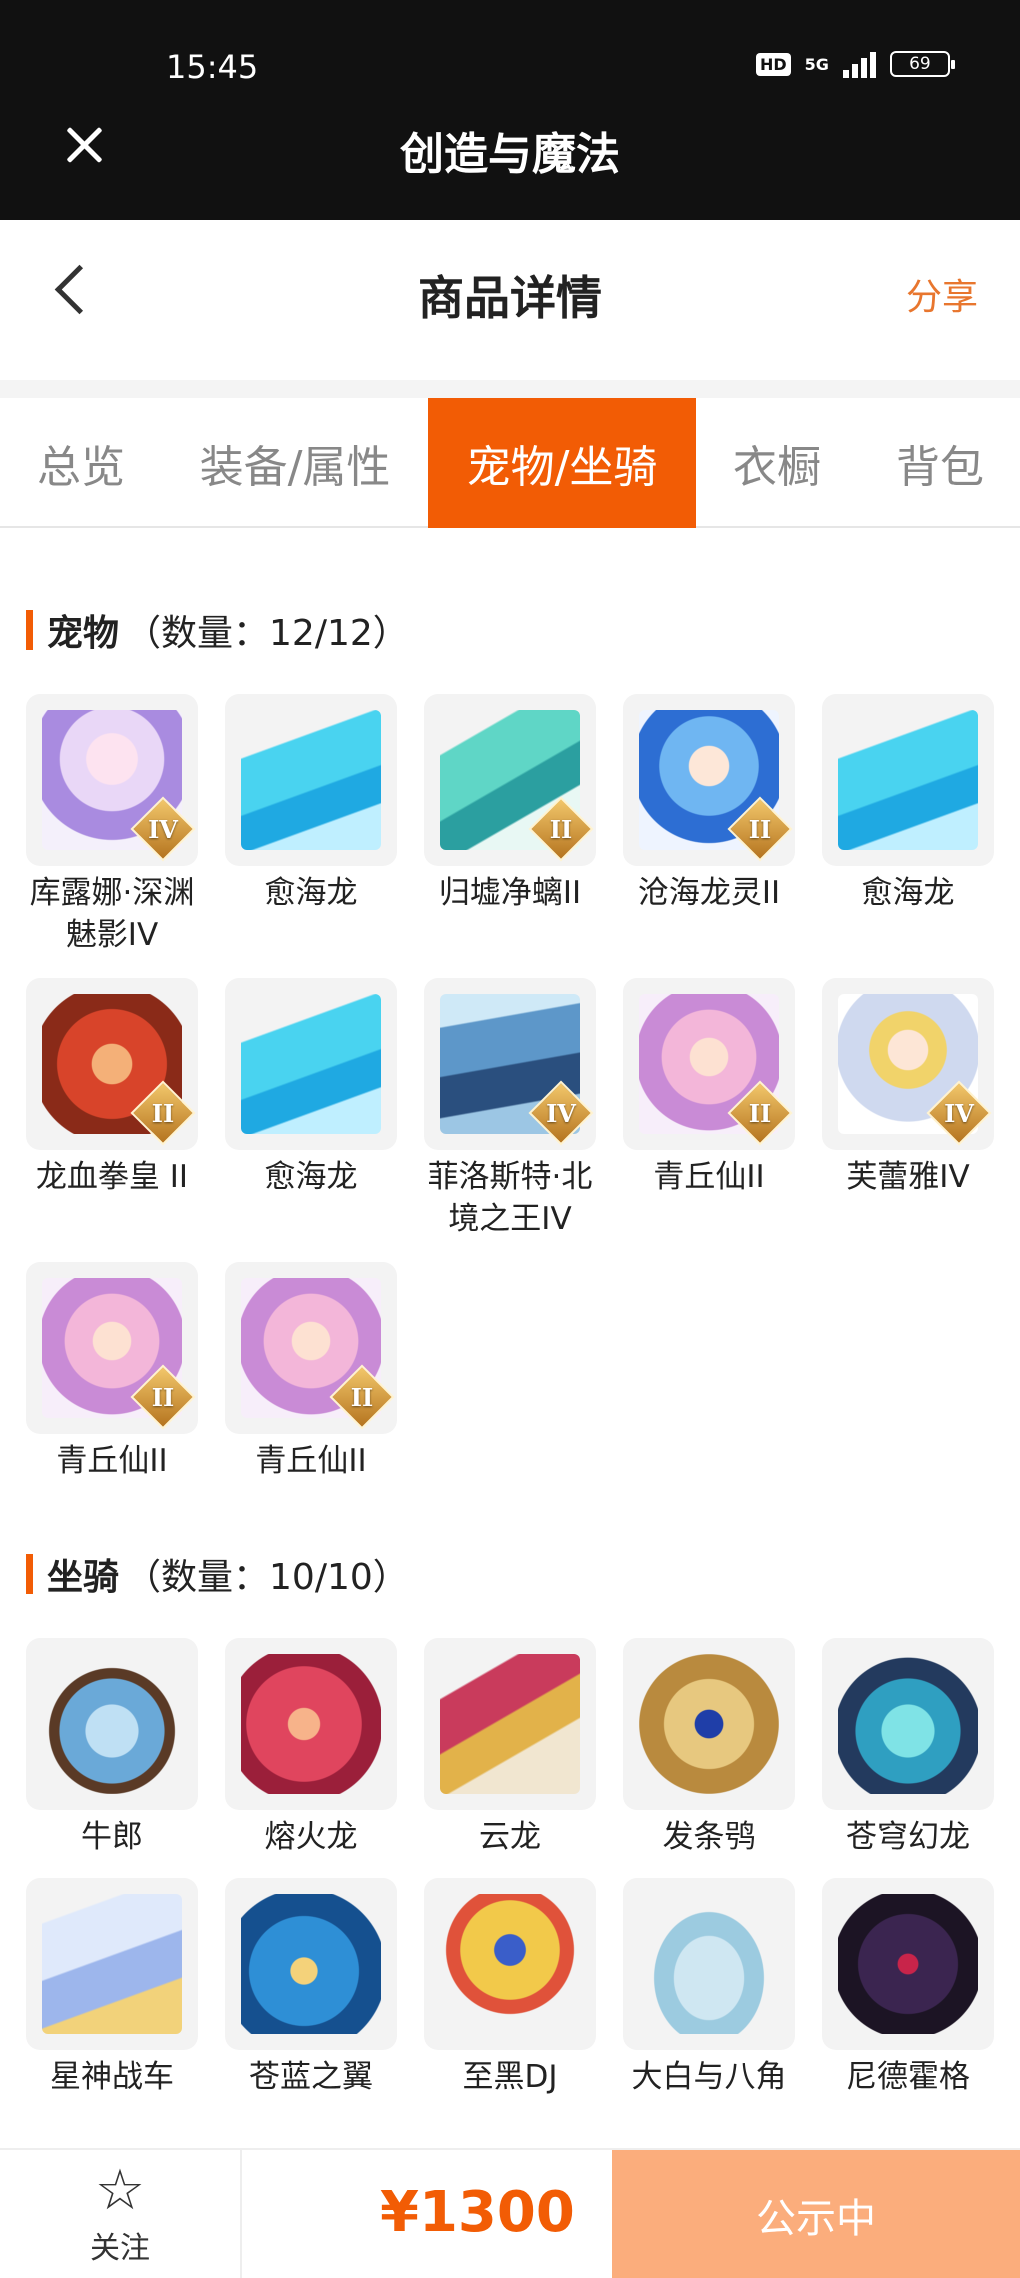  I want to click on mount-name: 大白与八角, so click(709, 2077).